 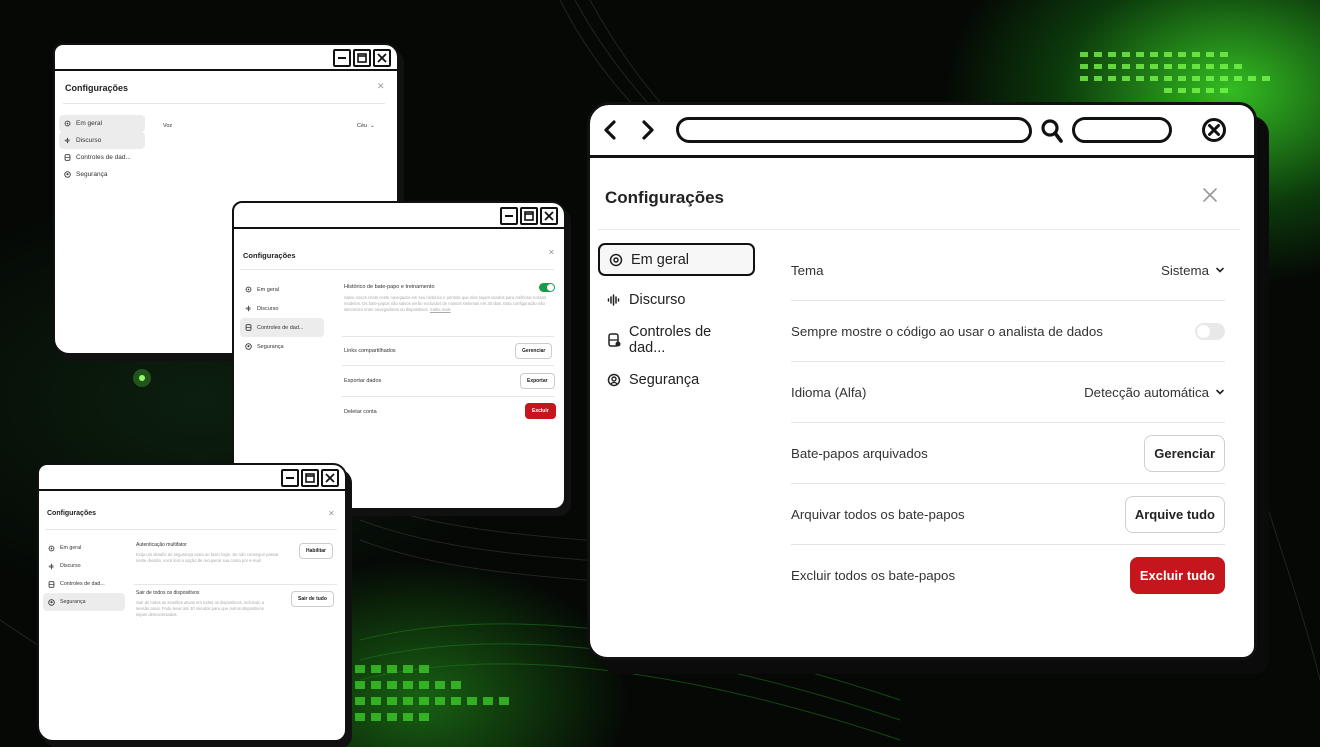 I want to click on toolbar-divider, so click(x=922, y=156).